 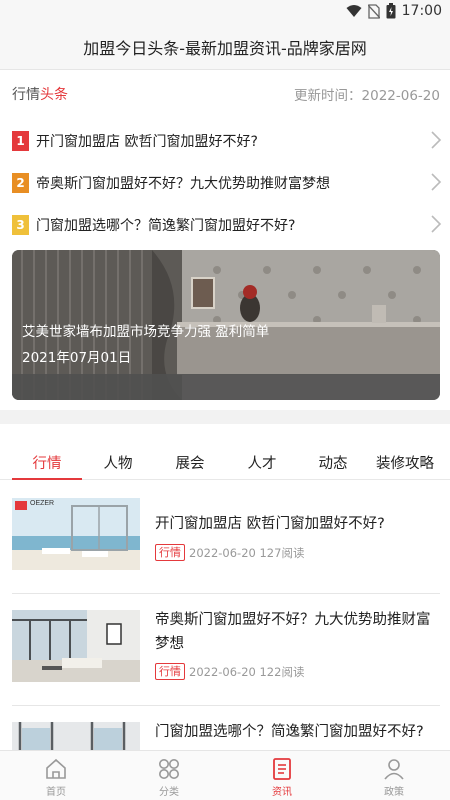 I want to click on article-title: 帝奥斯门窗加盟好不好？九大优势助推财富梦想, so click(x=293, y=632).